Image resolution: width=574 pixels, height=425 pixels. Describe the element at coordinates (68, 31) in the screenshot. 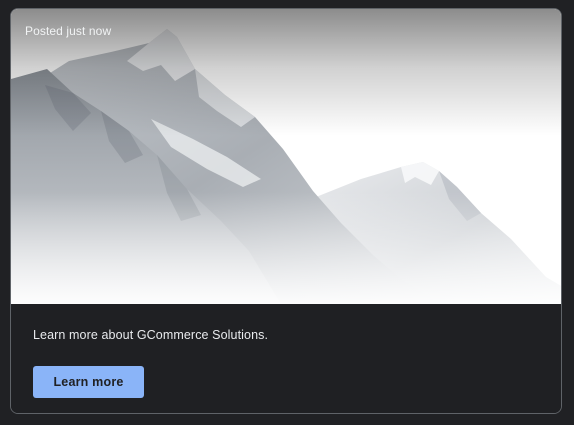

I see `post-timestamp: Posted just now` at that location.